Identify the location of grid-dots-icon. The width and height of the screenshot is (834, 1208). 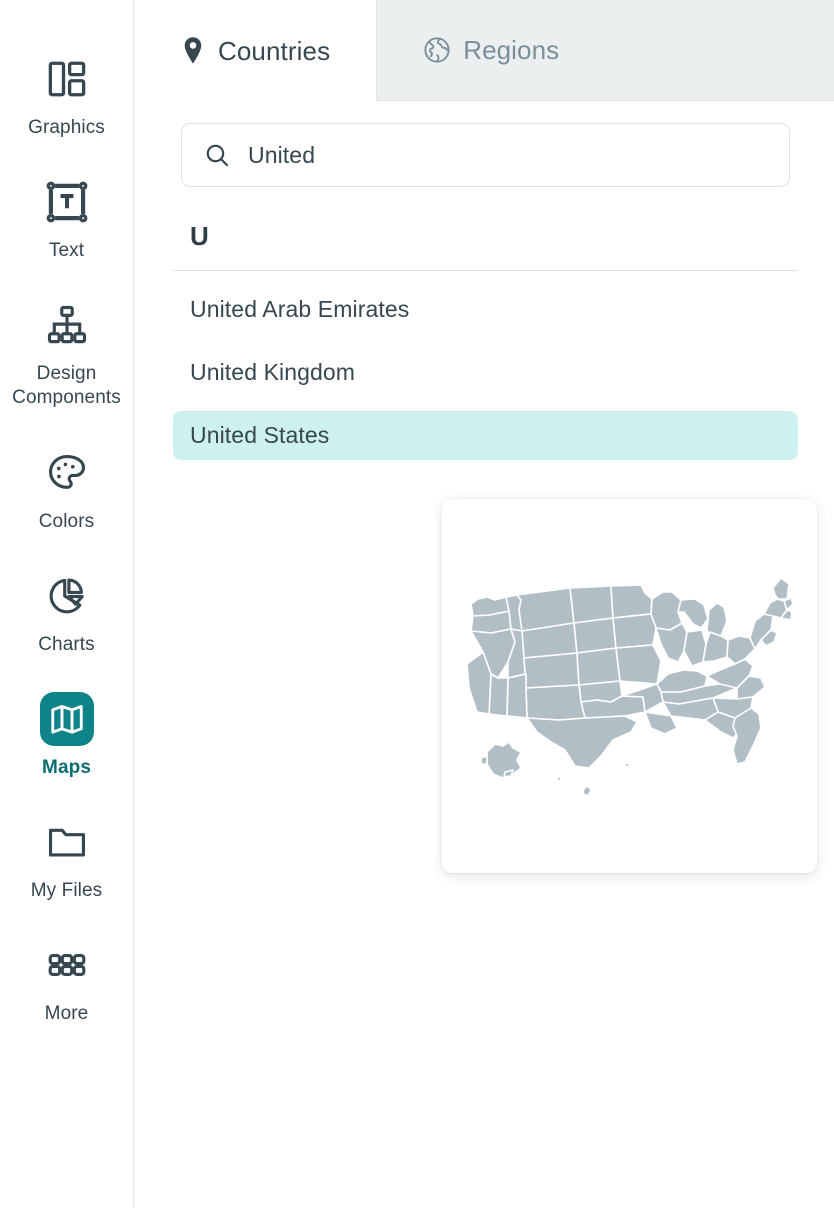
(67, 965).